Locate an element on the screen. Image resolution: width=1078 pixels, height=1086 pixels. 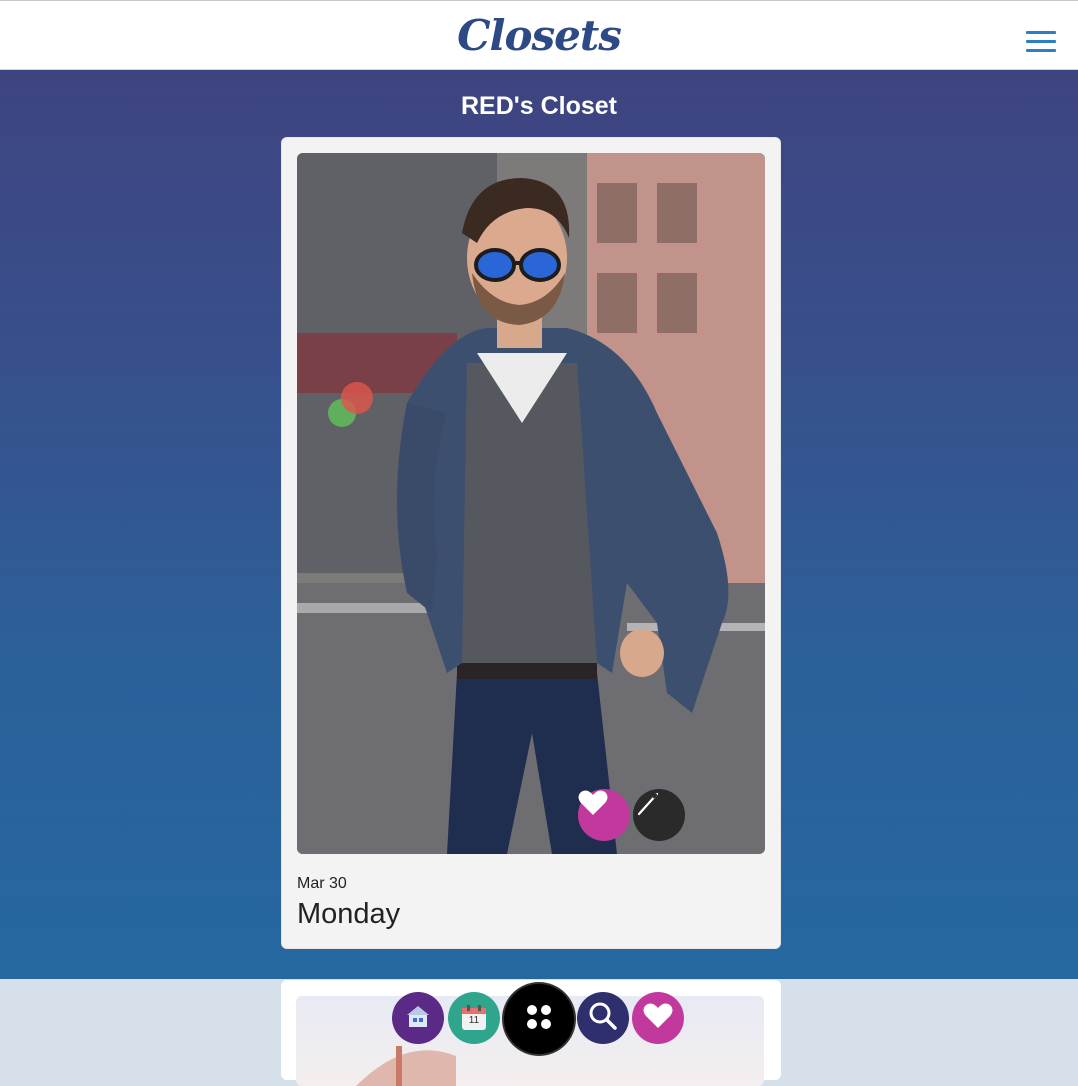
hamburger-menu-button is located at coordinates (1041, 42).